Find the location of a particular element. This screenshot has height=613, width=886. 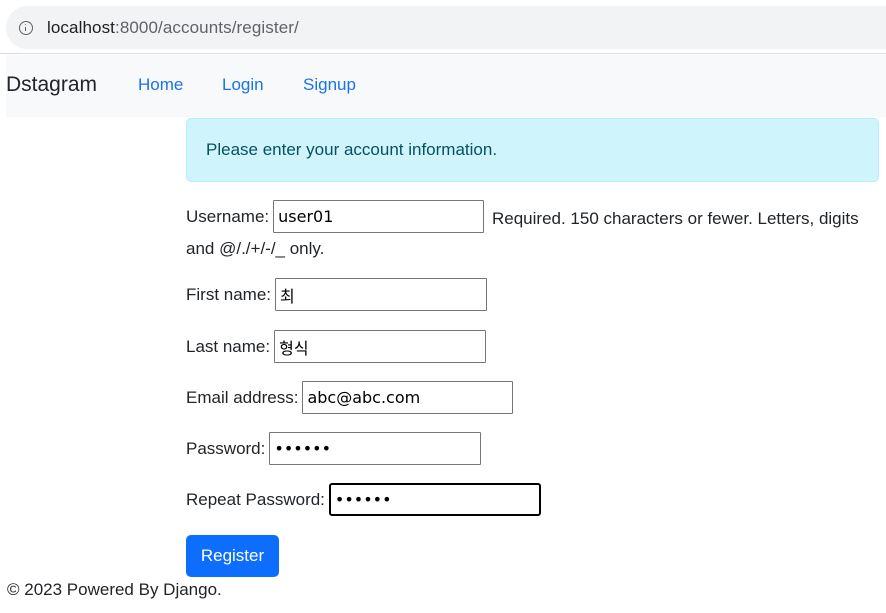

repeat-password-label: Repeat Password: is located at coordinates (255, 499).